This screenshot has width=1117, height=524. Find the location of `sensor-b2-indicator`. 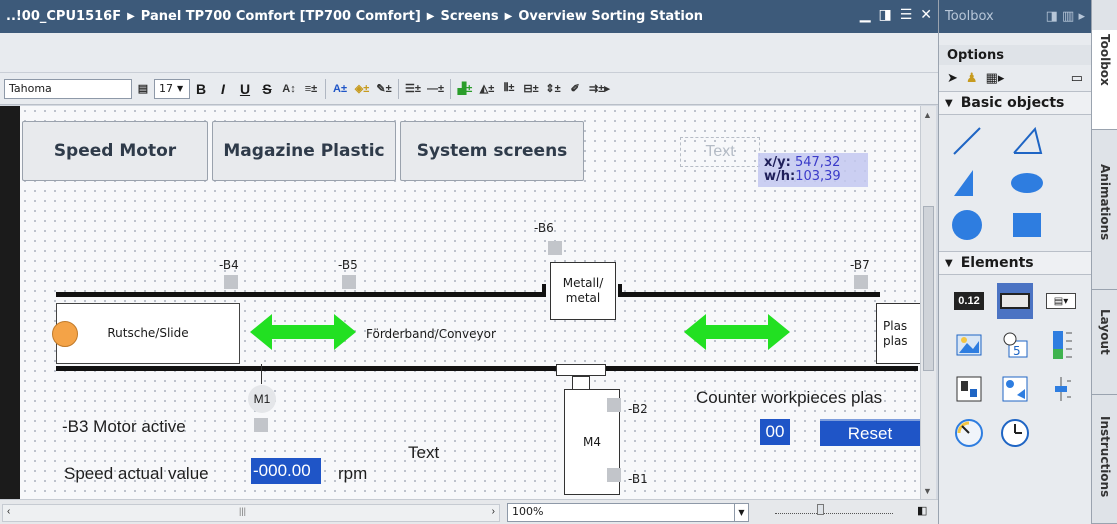

sensor-b2-indicator is located at coordinates (614, 405).